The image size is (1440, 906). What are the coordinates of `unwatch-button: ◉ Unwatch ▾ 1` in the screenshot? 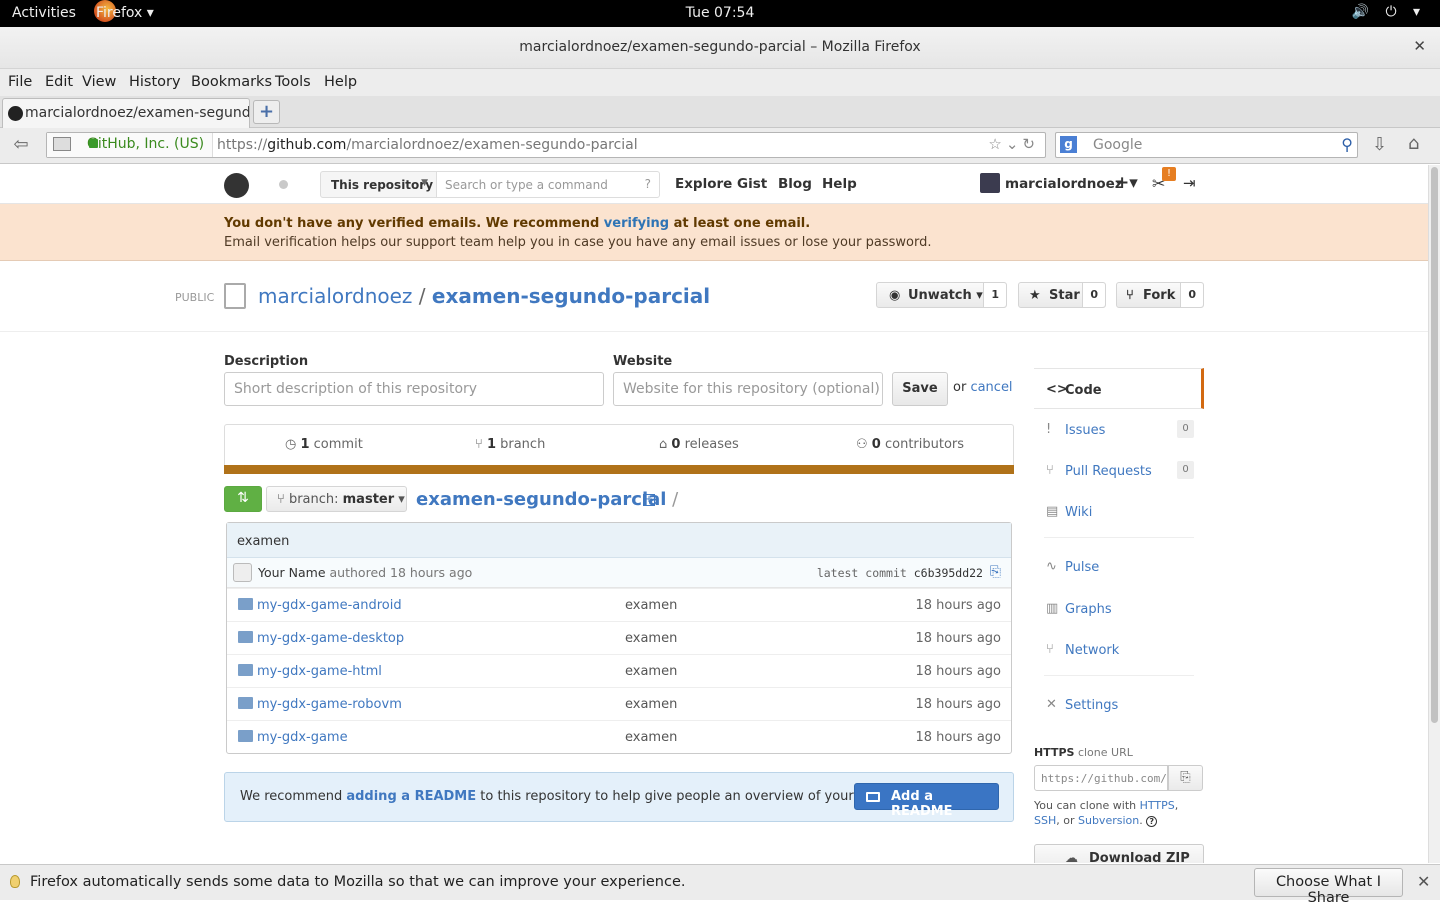 It's located at (941, 295).